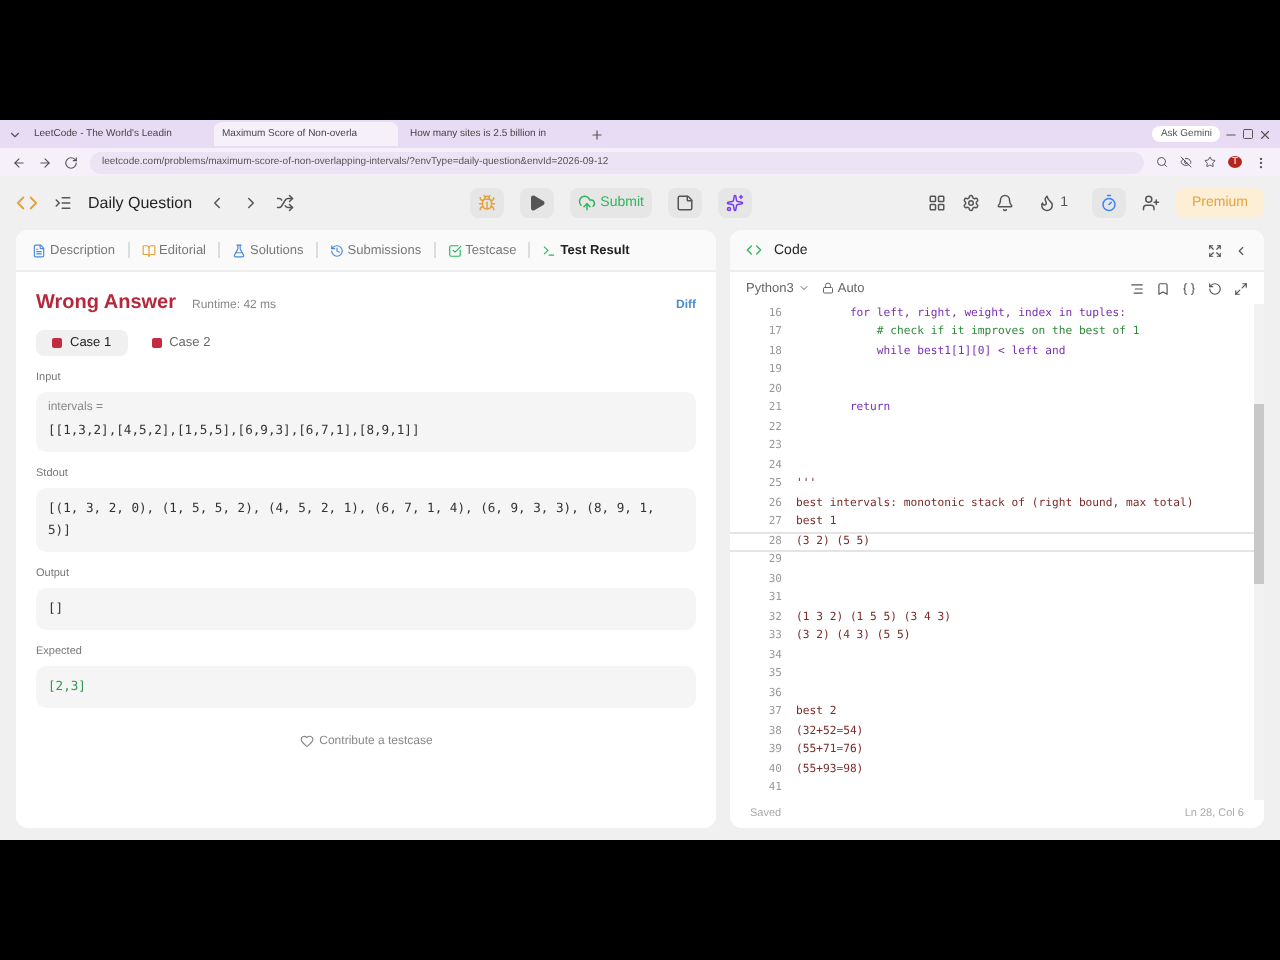  What do you see at coordinates (239, 250) in the screenshot?
I see `flask-icon` at bounding box center [239, 250].